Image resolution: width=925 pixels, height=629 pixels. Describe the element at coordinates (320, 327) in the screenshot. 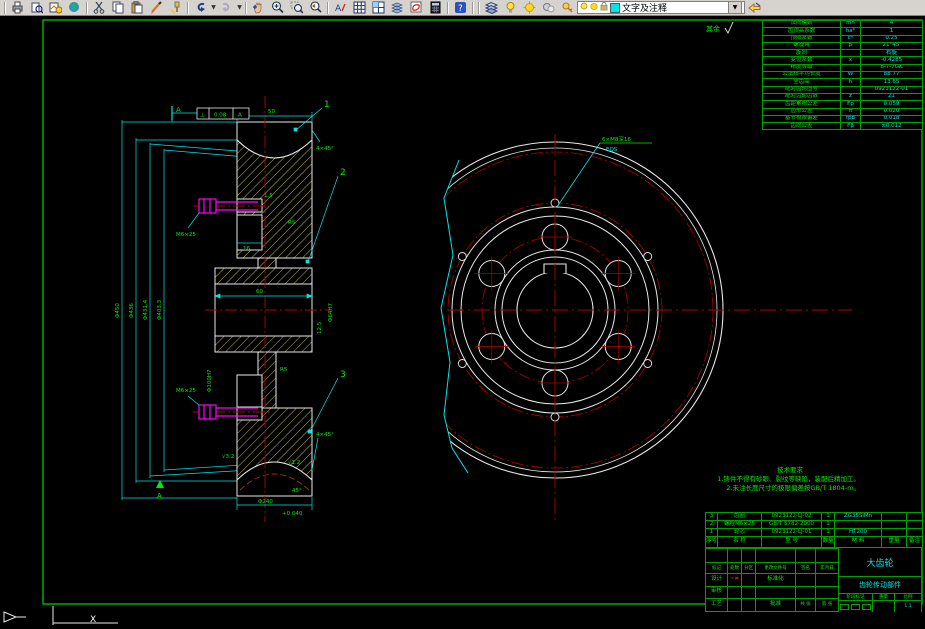

I see `dim-label: 12.5` at that location.